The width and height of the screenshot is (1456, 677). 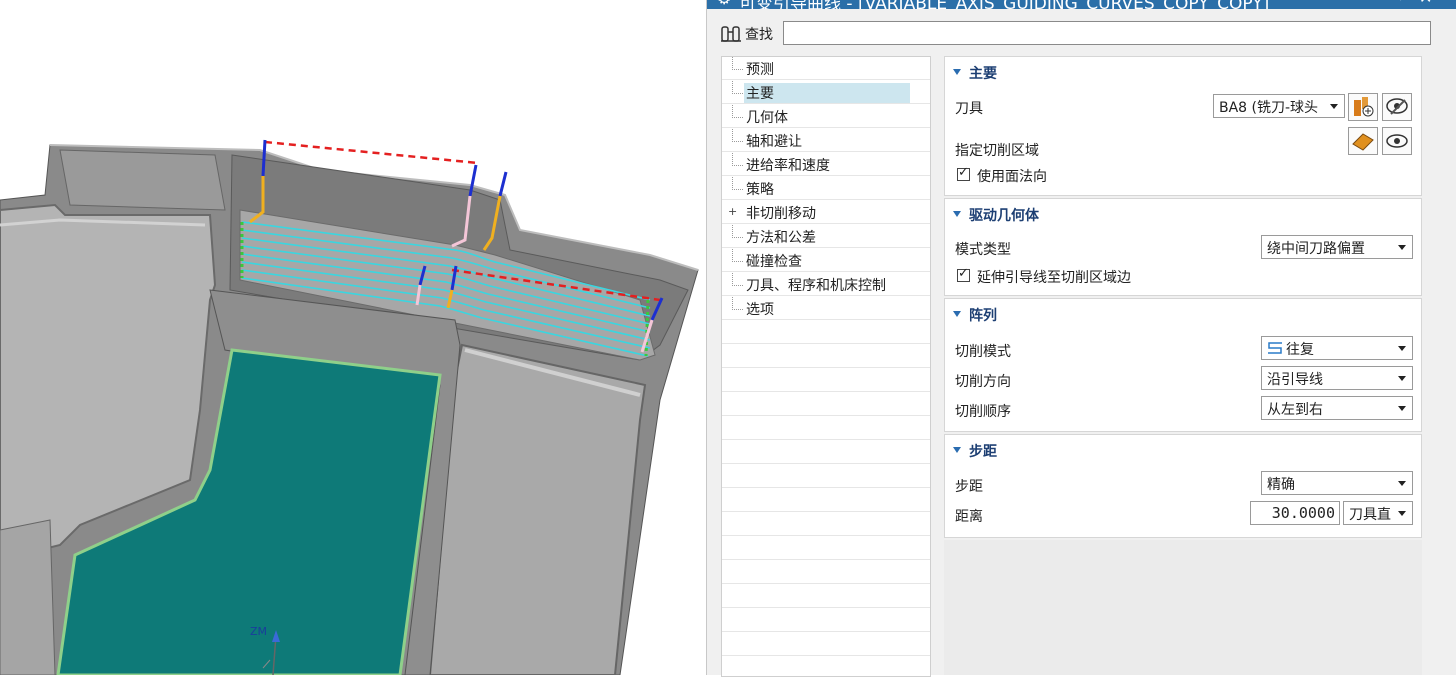 What do you see at coordinates (826, 140) in the screenshot?
I see `tree-item-axis-avoidance: 轴和避让` at bounding box center [826, 140].